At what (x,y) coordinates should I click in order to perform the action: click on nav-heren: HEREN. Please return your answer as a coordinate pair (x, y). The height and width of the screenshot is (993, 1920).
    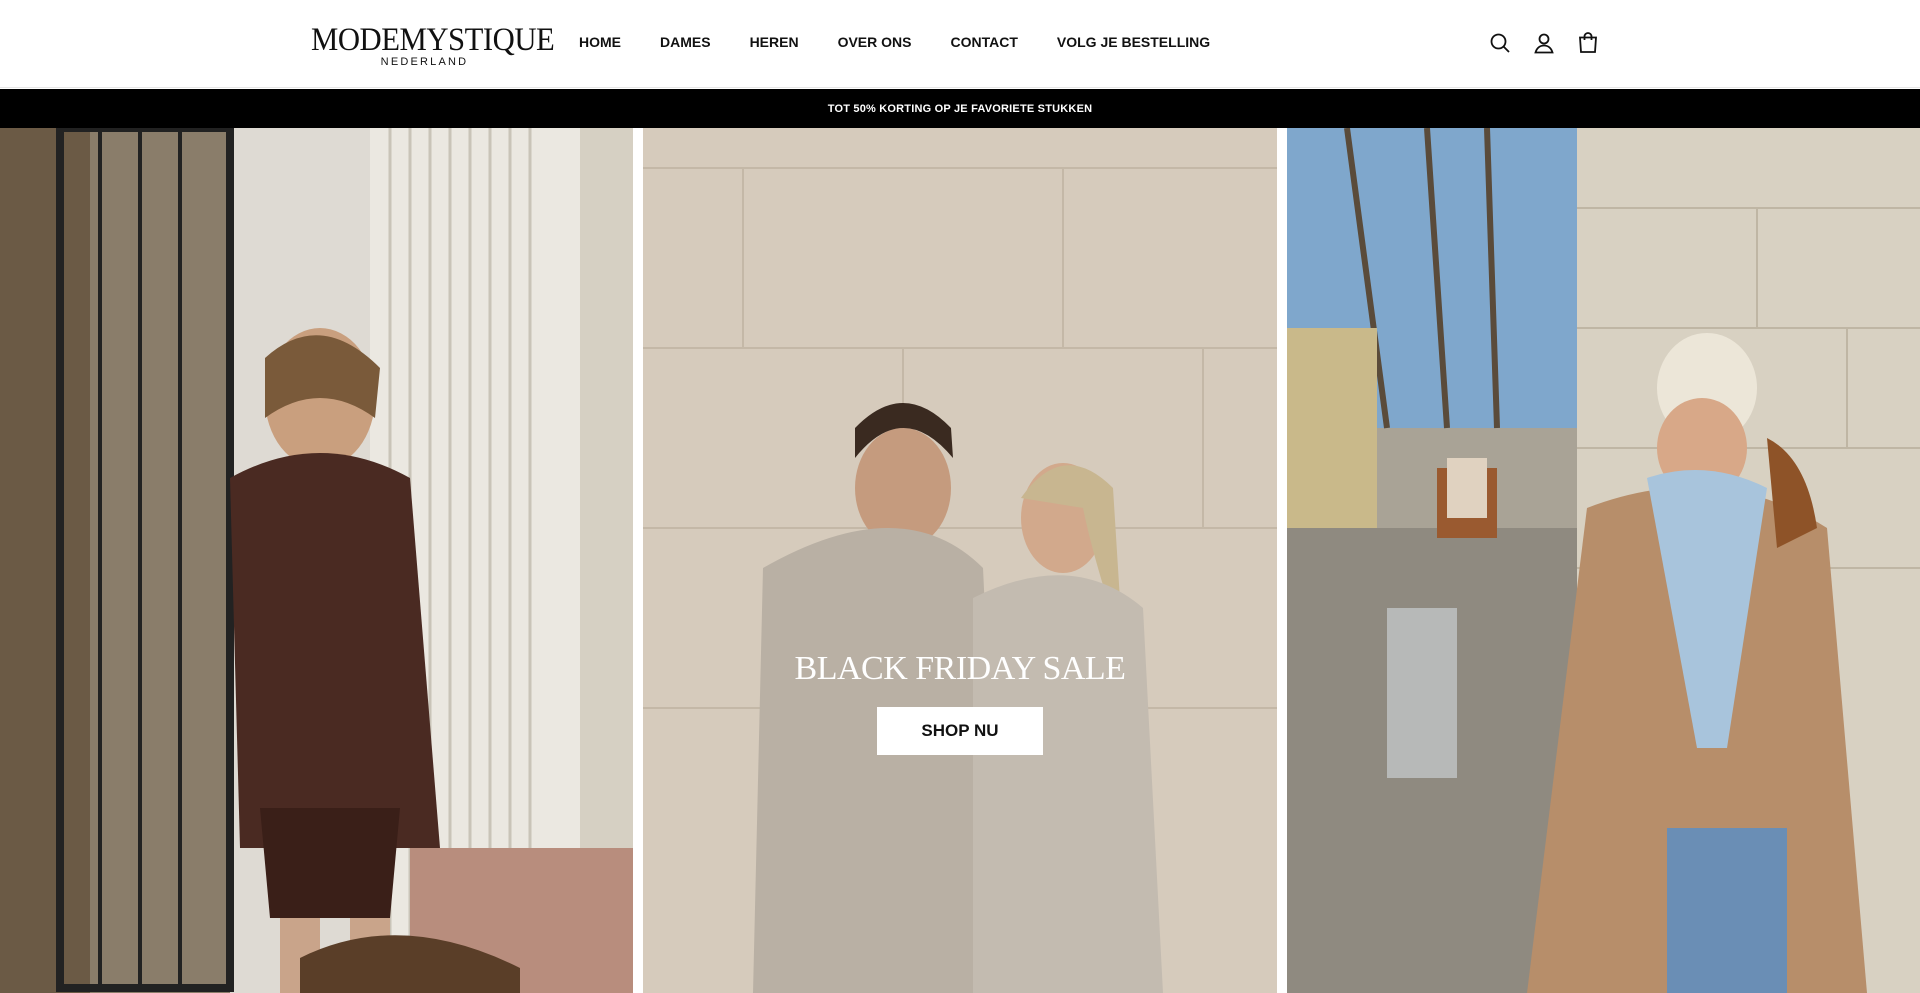
    Looking at the image, I should click on (774, 42).